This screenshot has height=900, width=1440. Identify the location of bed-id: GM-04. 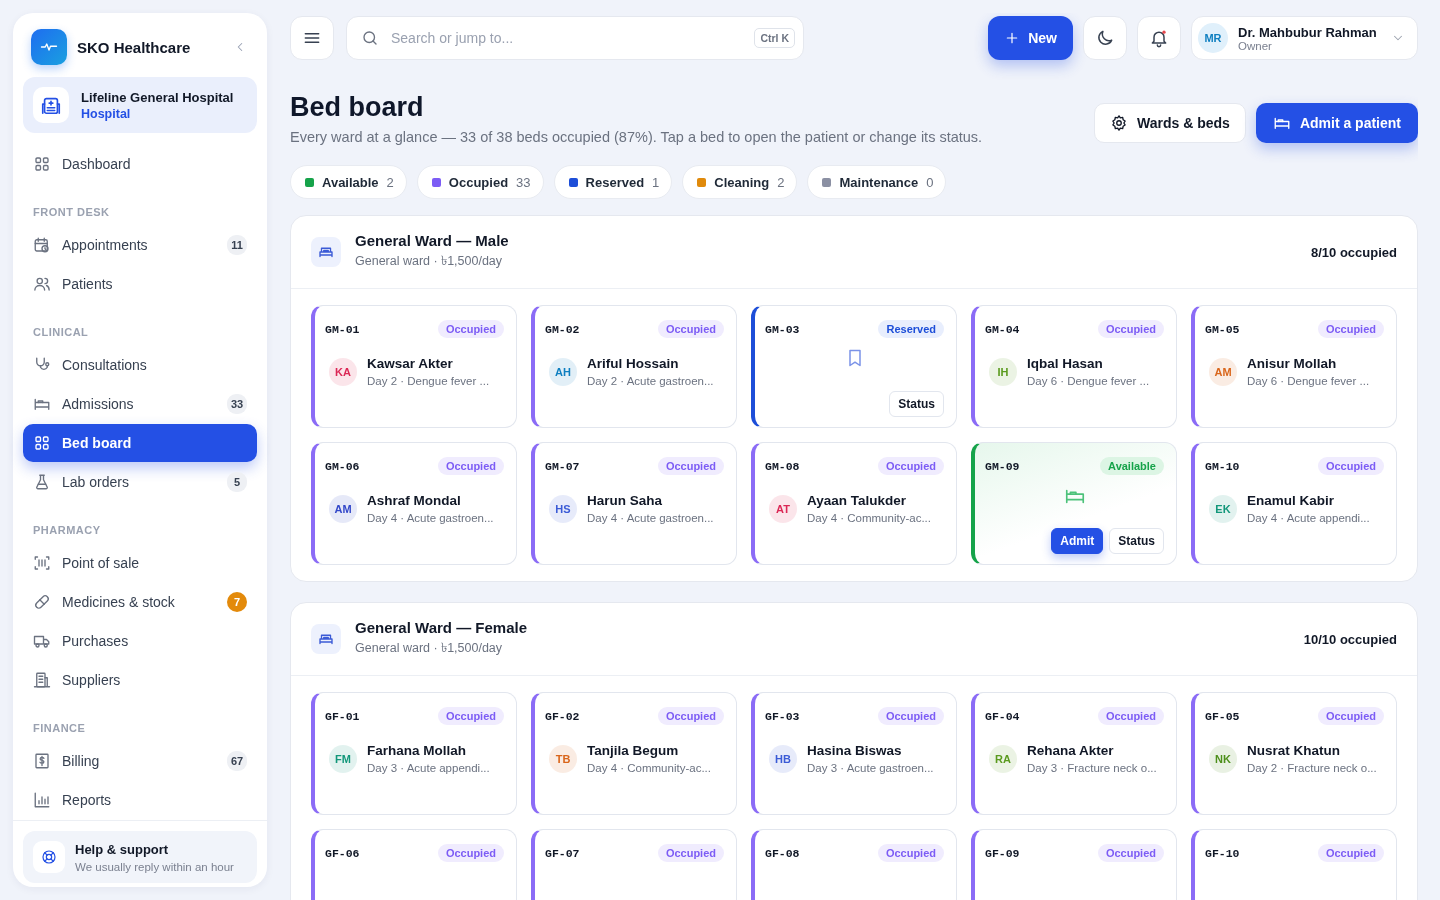
(1002, 329).